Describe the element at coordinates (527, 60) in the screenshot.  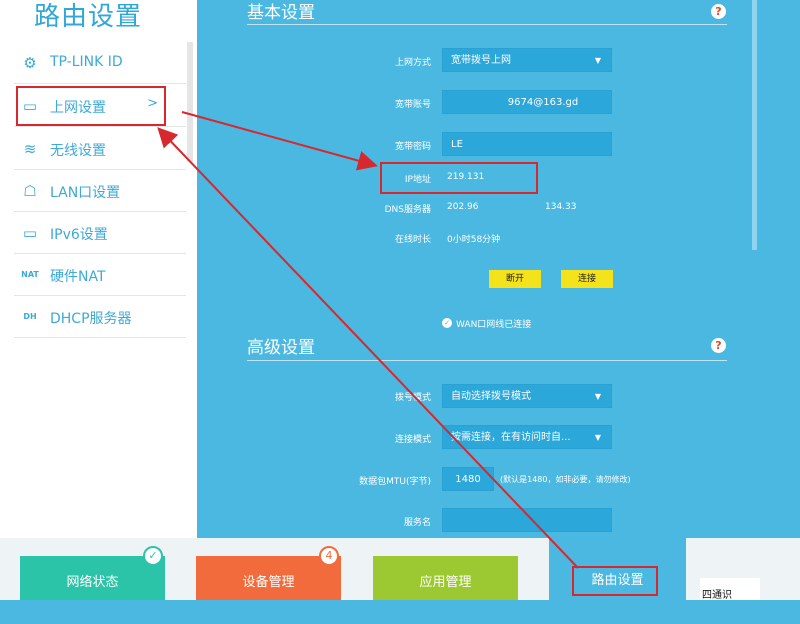
I see `access-mode-select: 宽带拨号上网 ▼` at that location.